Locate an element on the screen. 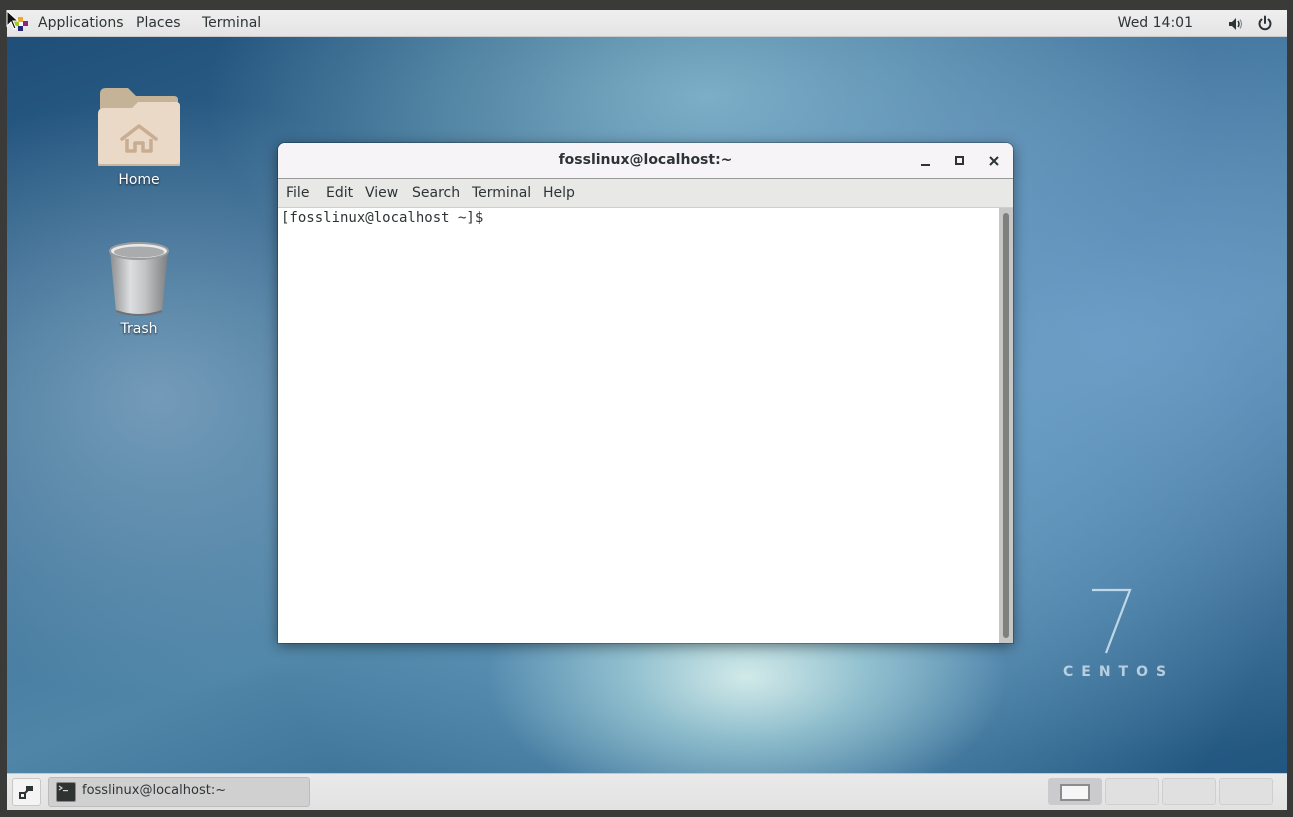 Image resolution: width=1293 pixels, height=817 pixels. clock: Wed 14:01 is located at coordinates (1155, 23).